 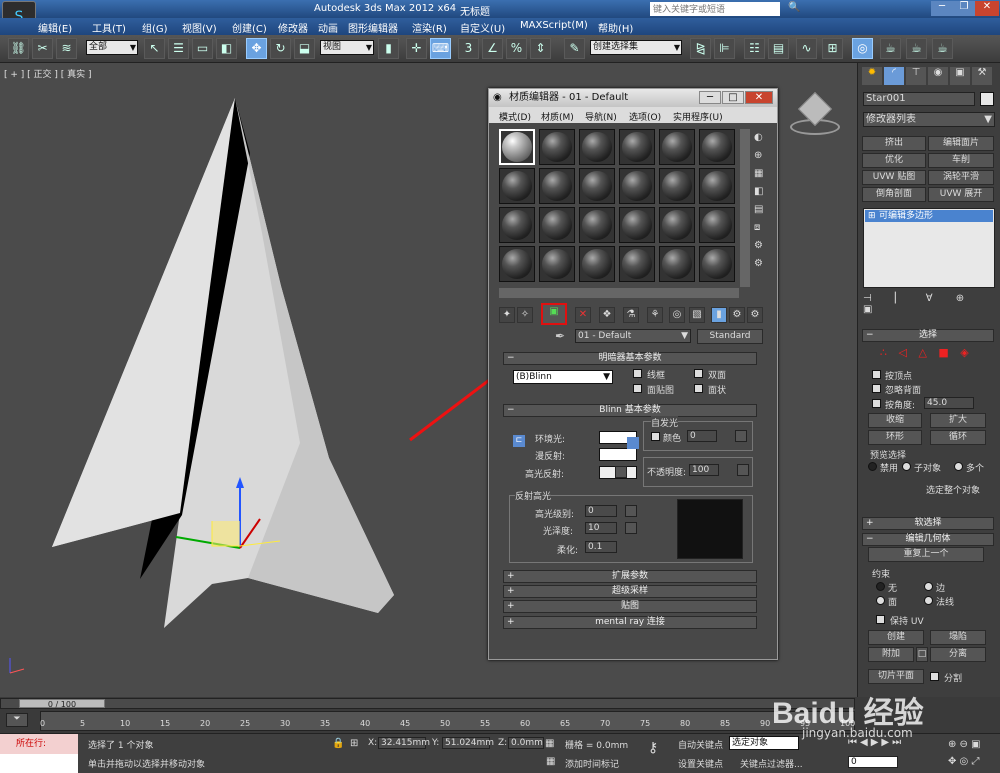 I want to click on show-end-result-icon: ▧, so click(x=697, y=315).